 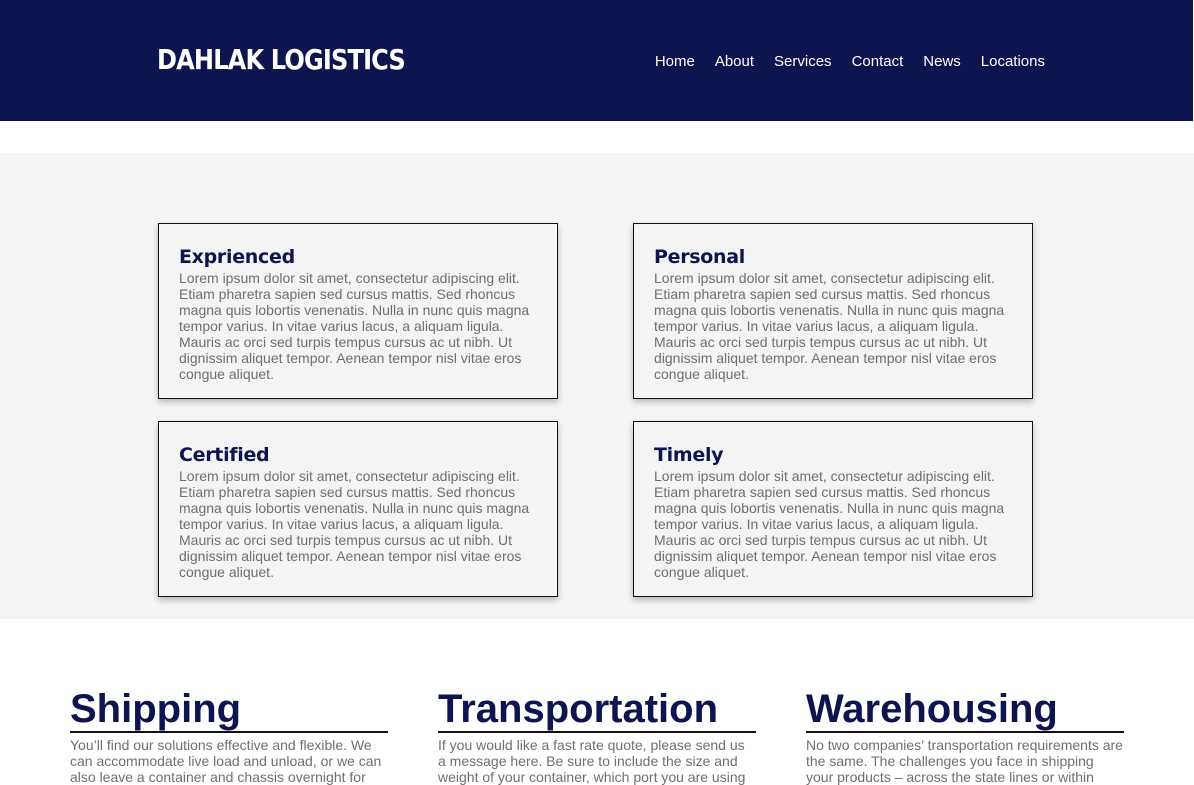 What do you see at coordinates (675, 62) in the screenshot?
I see `nav-home: Home` at bounding box center [675, 62].